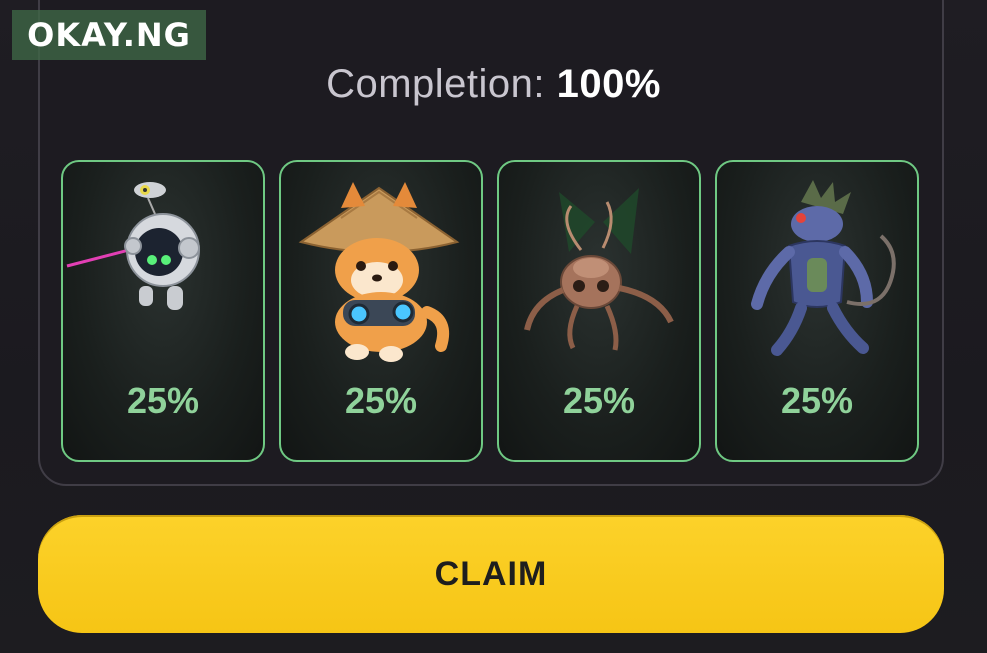  Describe the element at coordinates (163, 311) in the screenshot. I see `character-card-1: 25%` at that location.